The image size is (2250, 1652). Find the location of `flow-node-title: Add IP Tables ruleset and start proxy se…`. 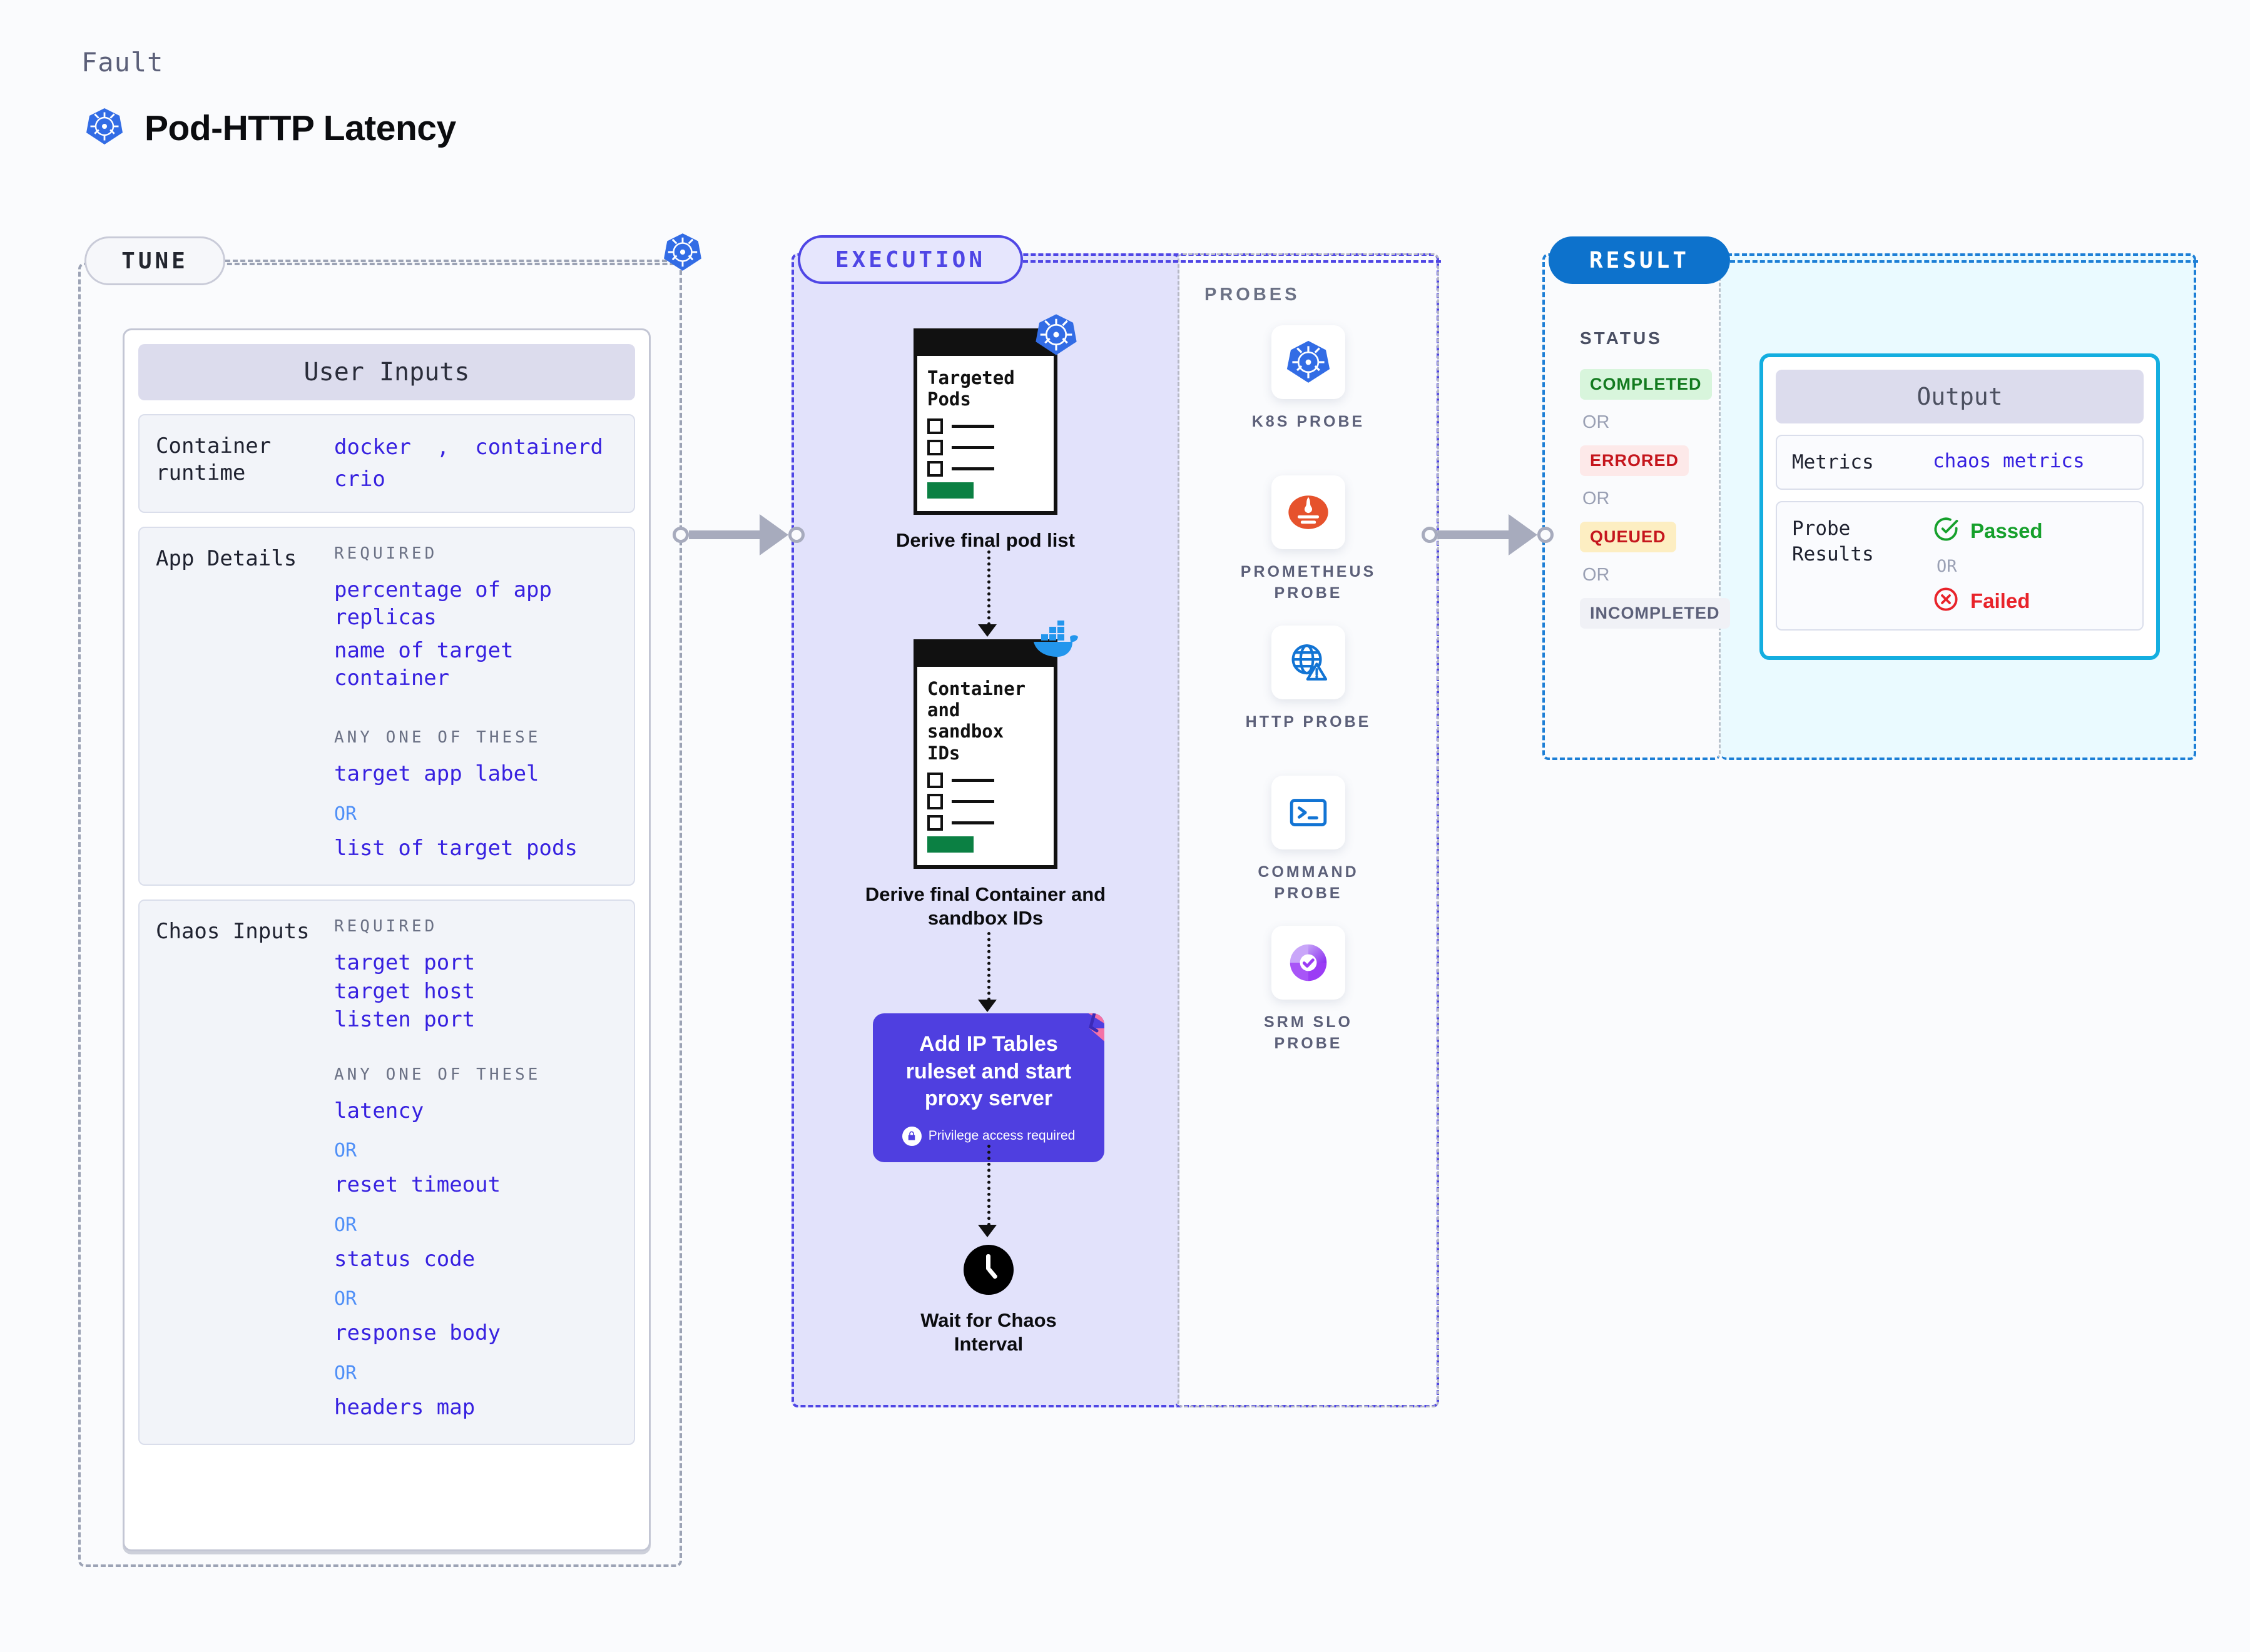

flow-node-title: Add IP Tables ruleset and start proxy se… is located at coordinates (988, 1071).